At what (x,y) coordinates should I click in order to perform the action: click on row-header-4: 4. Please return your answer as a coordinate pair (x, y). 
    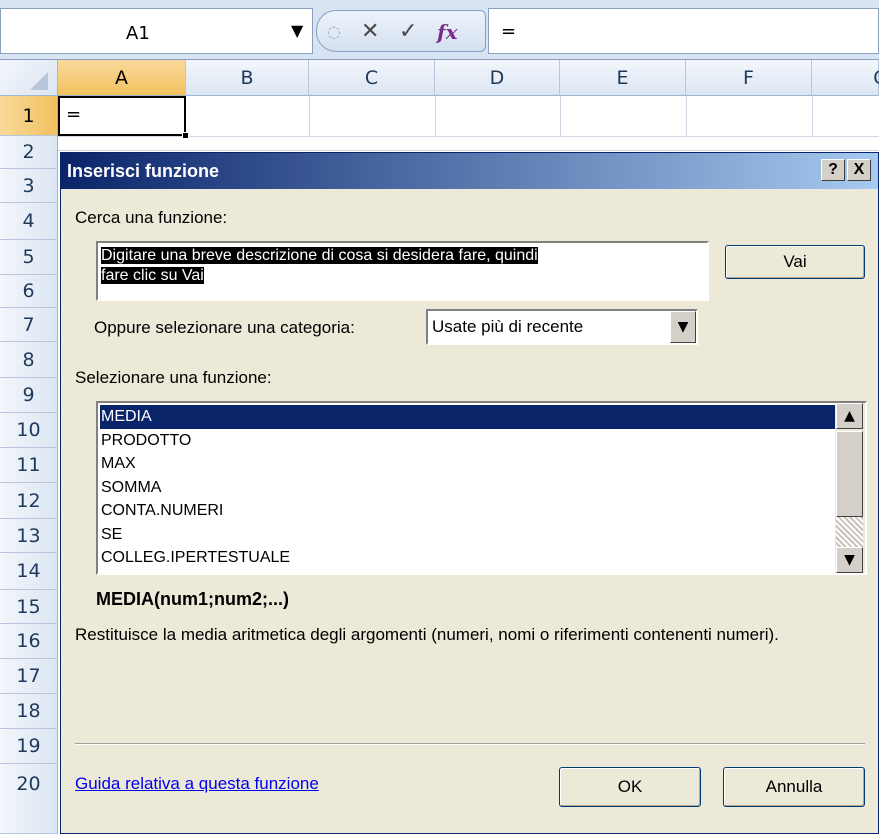
    Looking at the image, I should click on (29, 221).